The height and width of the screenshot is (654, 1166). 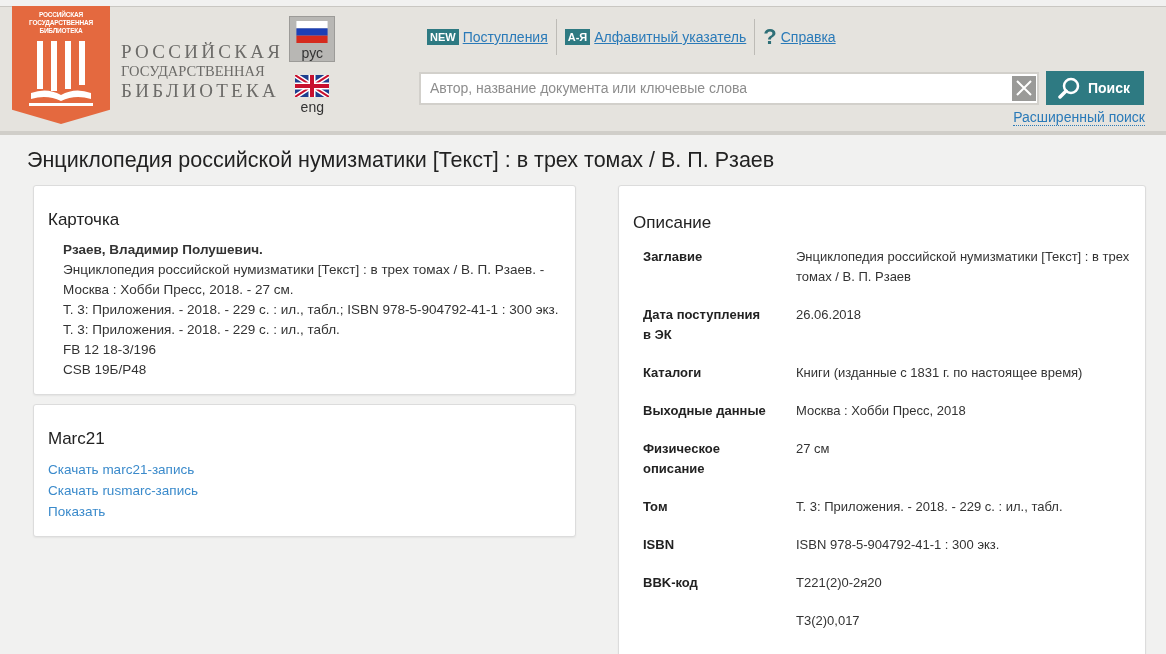 What do you see at coordinates (110, 350) in the screenshot?
I see `record-line: FB 12 18-3/196` at bounding box center [110, 350].